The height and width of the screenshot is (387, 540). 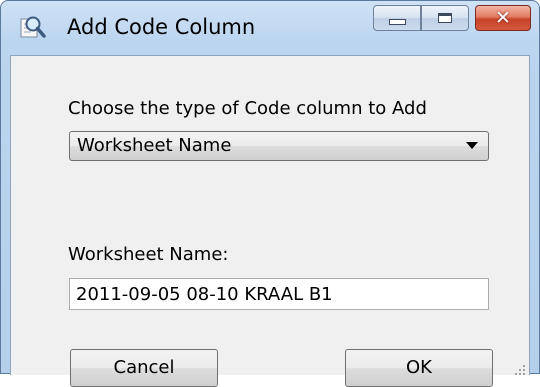 What do you see at coordinates (148, 254) in the screenshot?
I see `worksheet-name-label: Worksheet Name:` at bounding box center [148, 254].